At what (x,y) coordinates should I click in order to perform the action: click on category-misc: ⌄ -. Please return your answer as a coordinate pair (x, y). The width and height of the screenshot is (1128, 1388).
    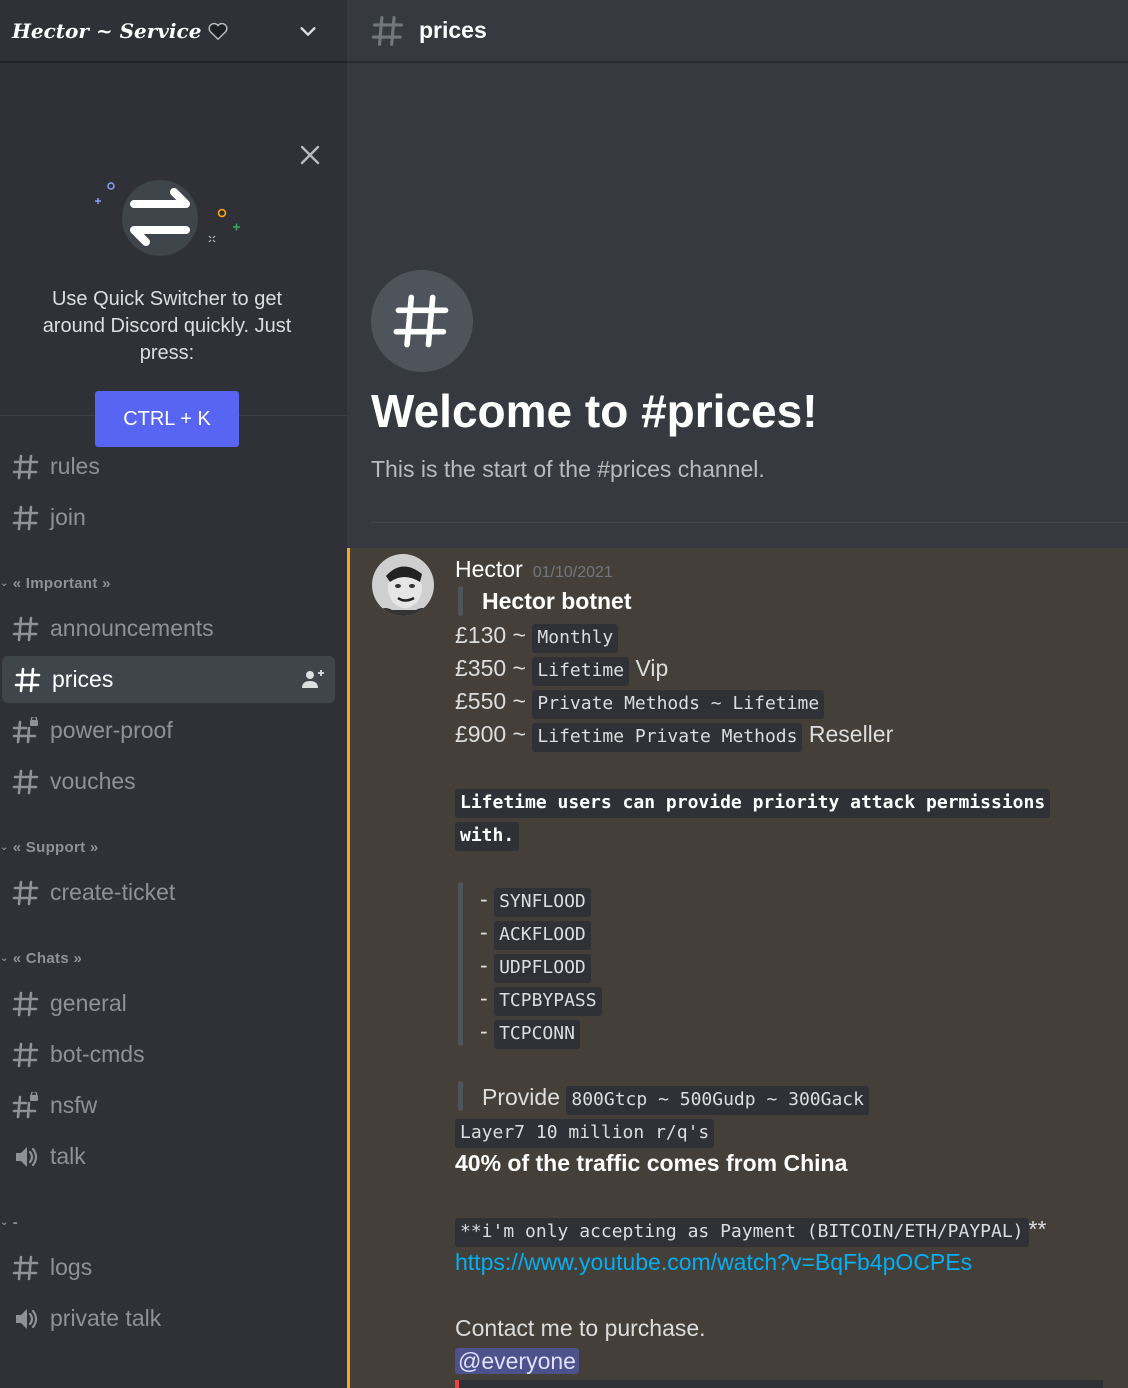
    Looking at the image, I should click on (9, 1222).